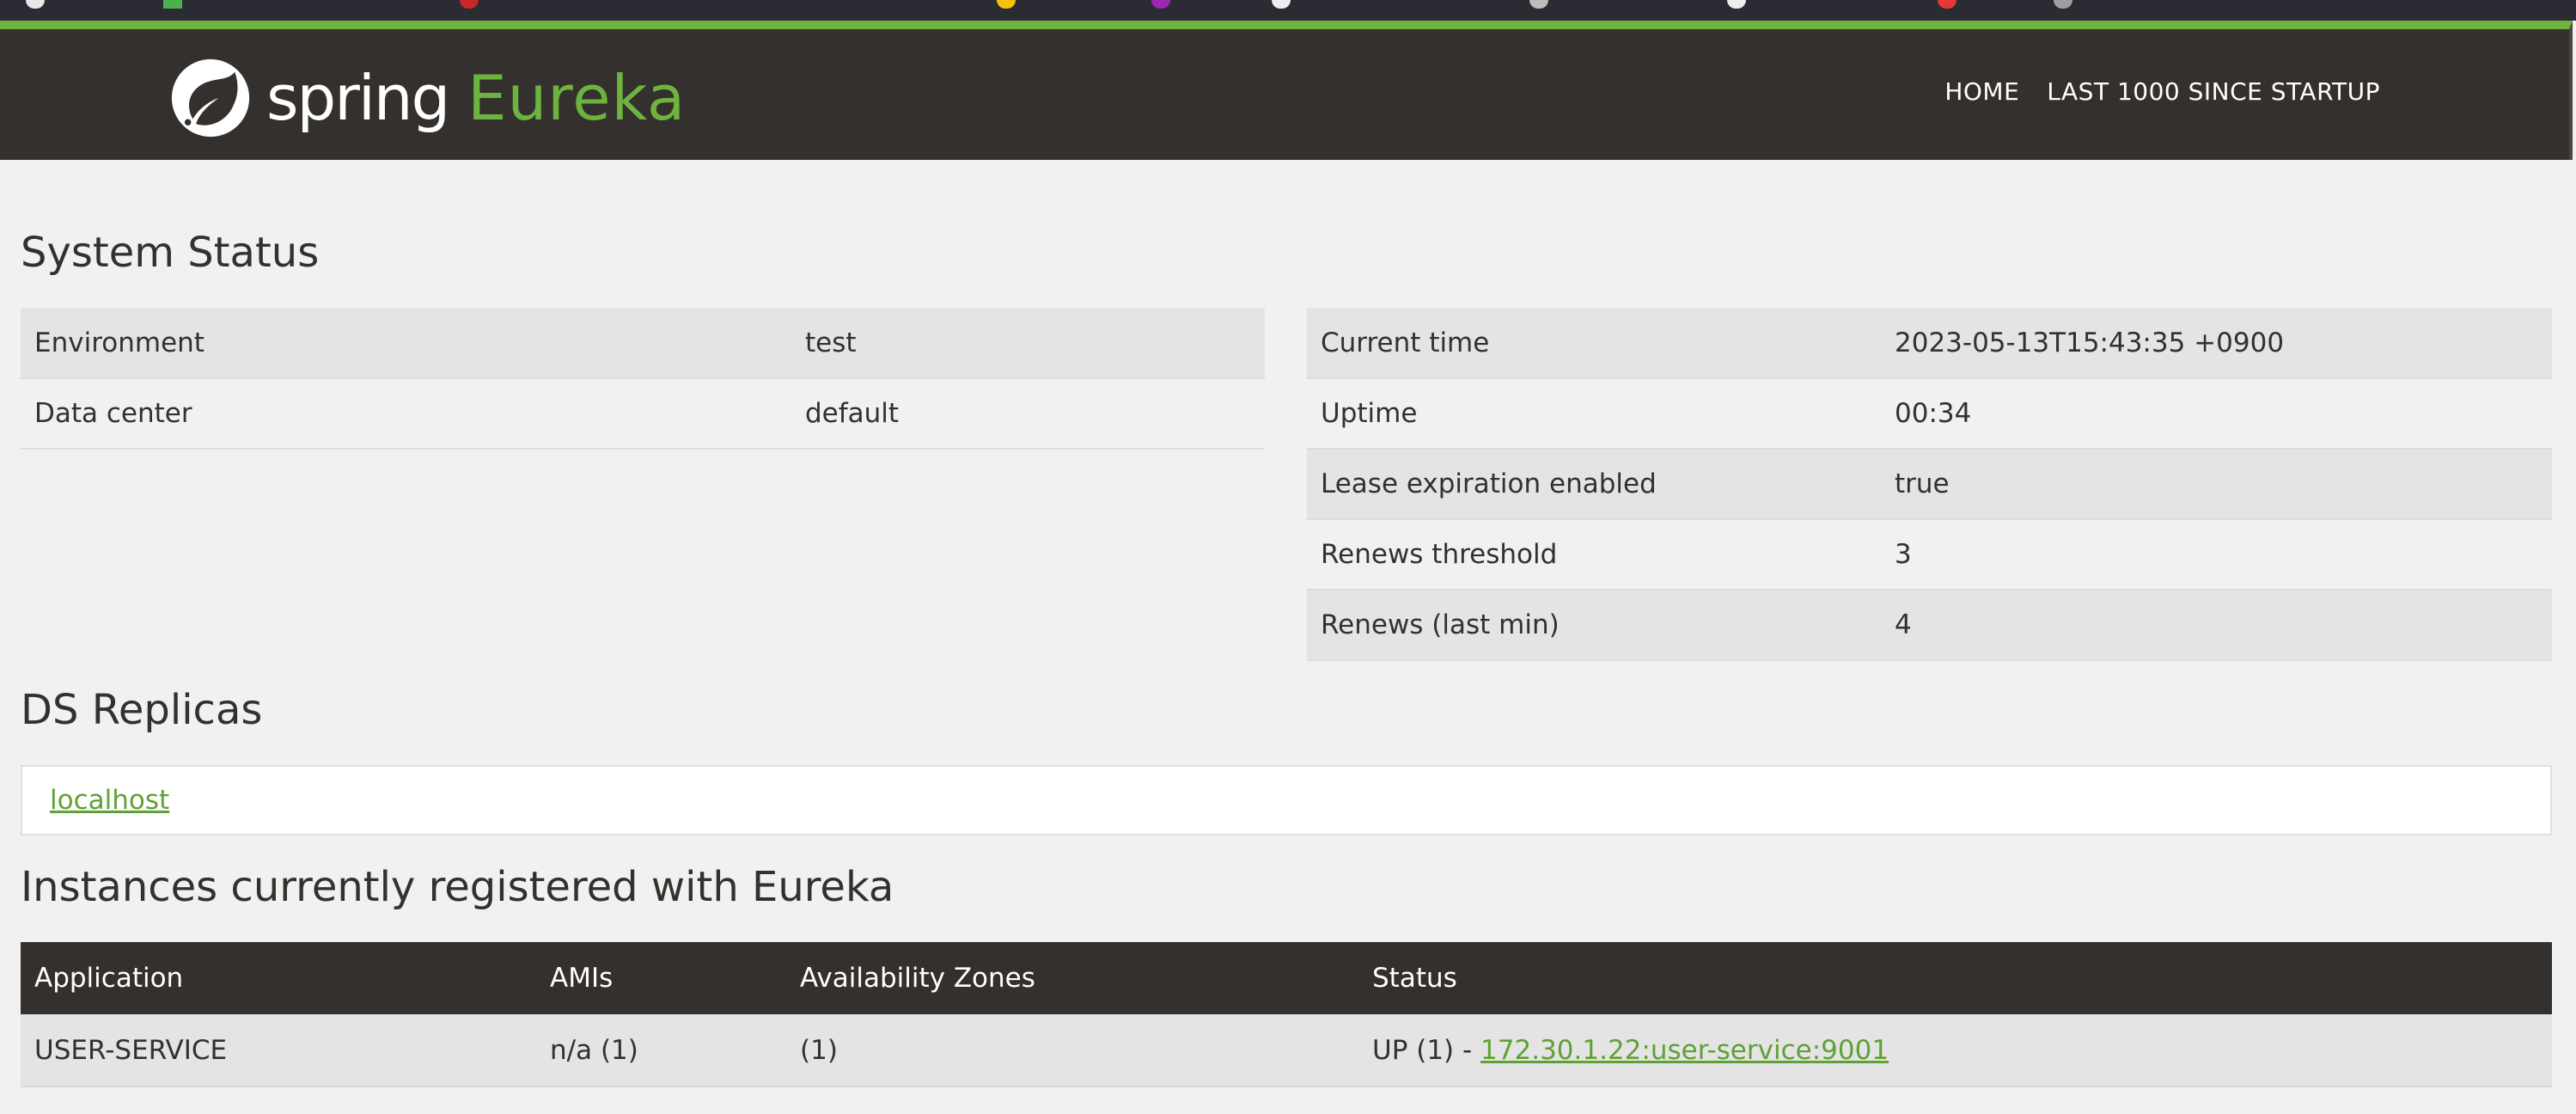 This screenshot has height=1114, width=2576. I want to click on status-value: 3, so click(2216, 555).